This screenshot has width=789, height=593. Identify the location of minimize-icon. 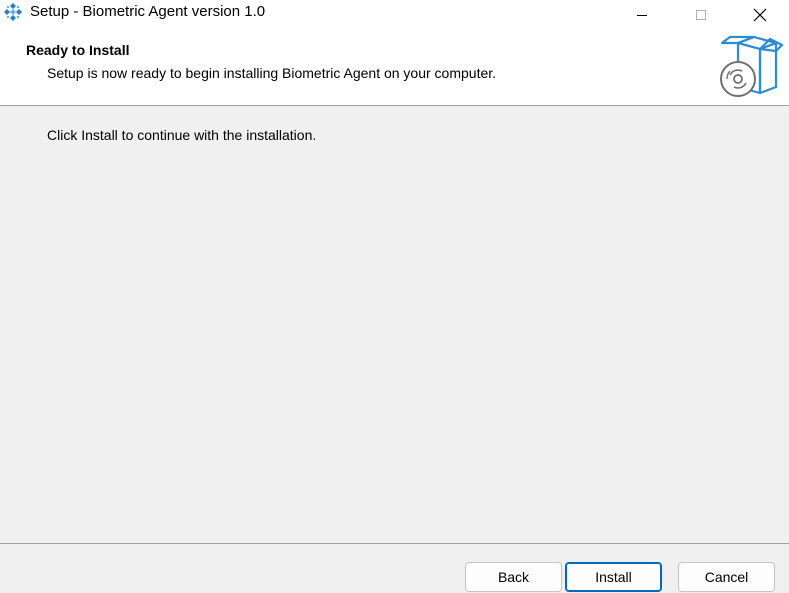
(642, 15).